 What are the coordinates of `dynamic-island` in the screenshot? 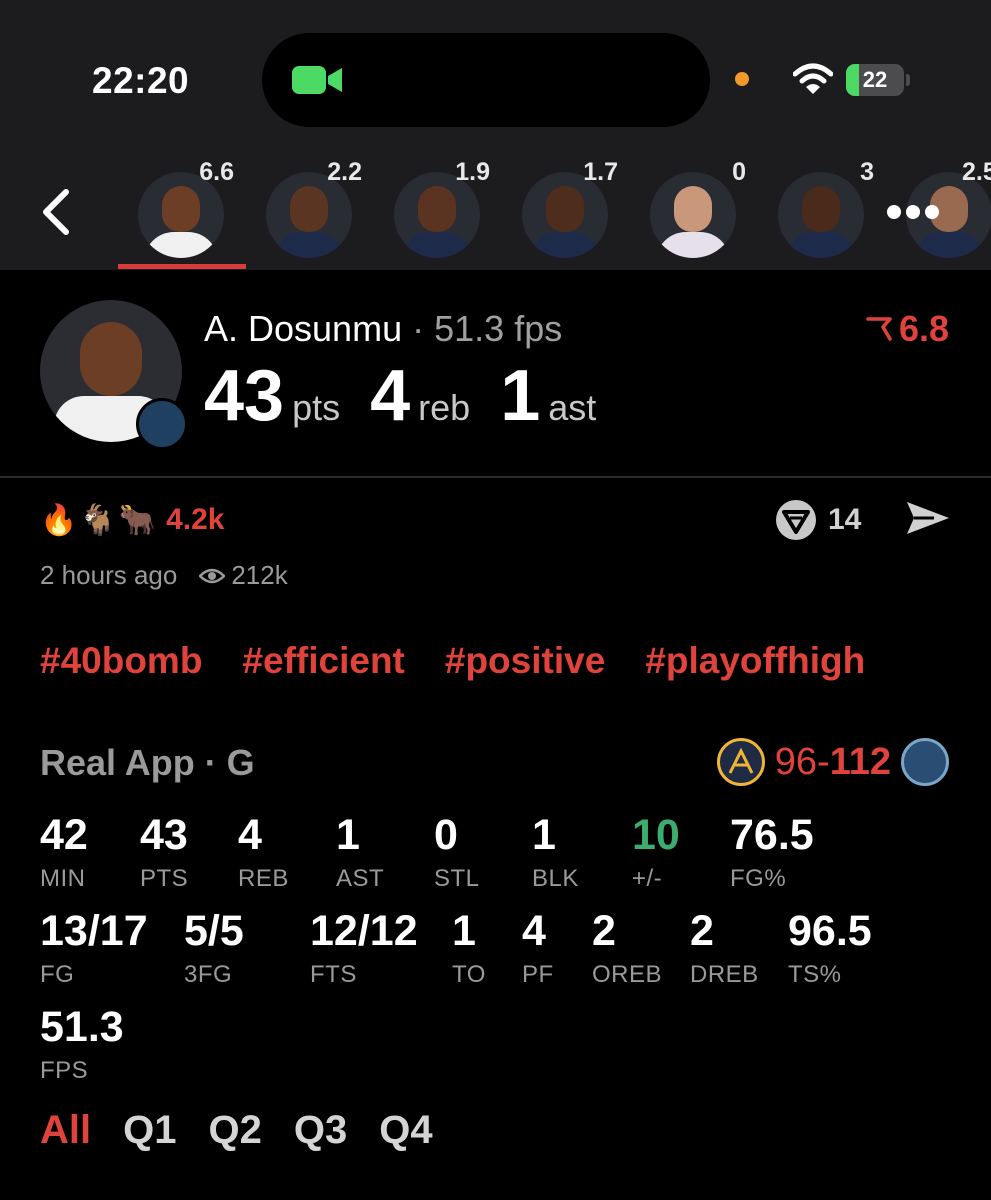 It's located at (486, 80).